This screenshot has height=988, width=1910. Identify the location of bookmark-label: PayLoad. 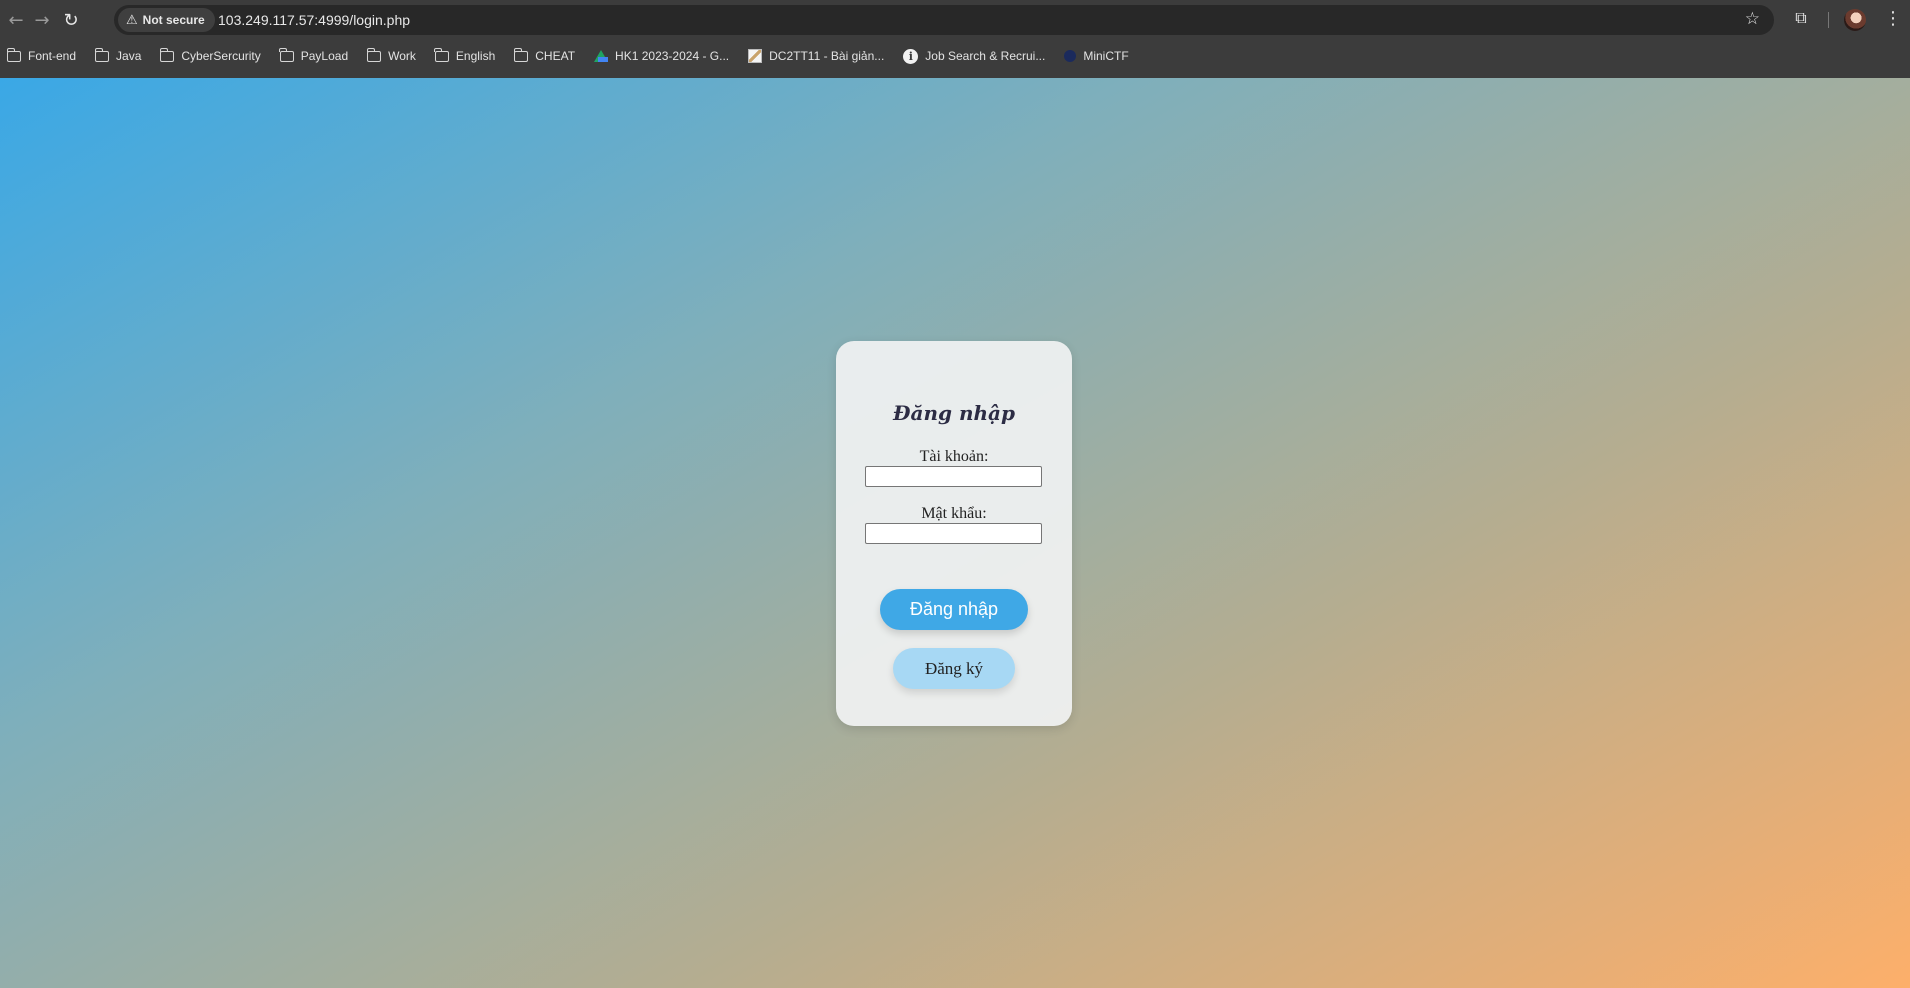
(324, 56).